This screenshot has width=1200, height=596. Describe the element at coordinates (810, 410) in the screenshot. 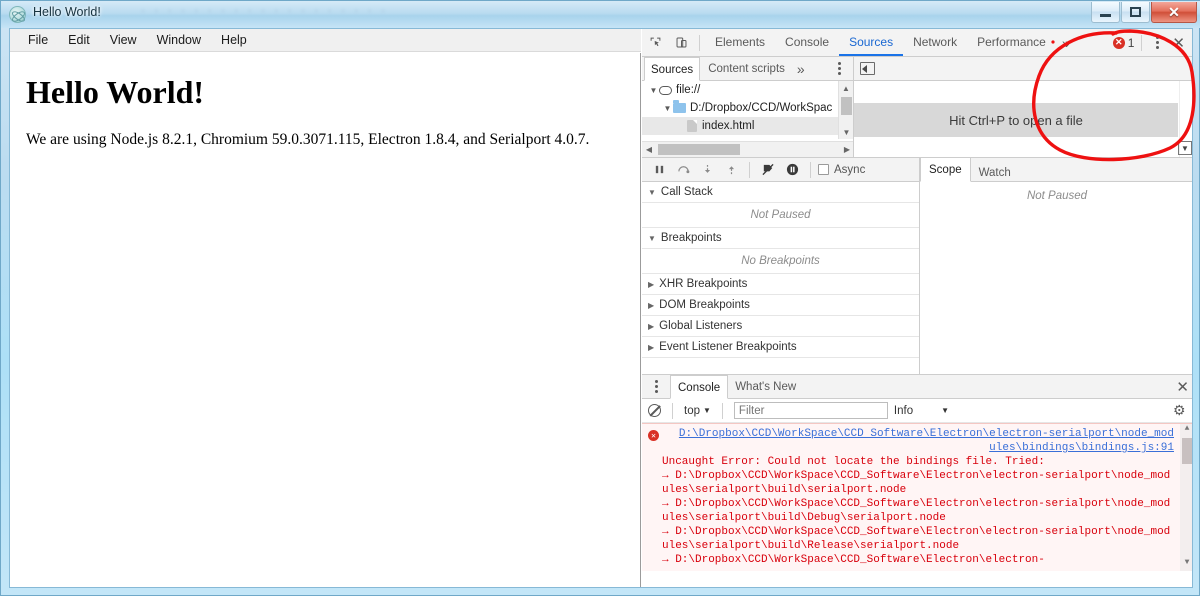

I see `console-filter-input` at that location.